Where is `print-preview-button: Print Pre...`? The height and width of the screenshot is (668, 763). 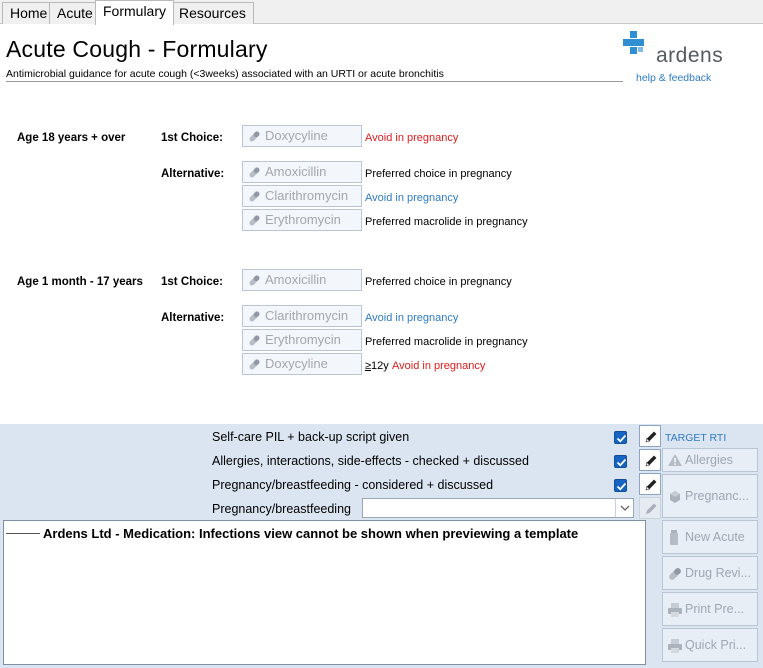
print-preview-button: Print Pre... is located at coordinates (710, 609).